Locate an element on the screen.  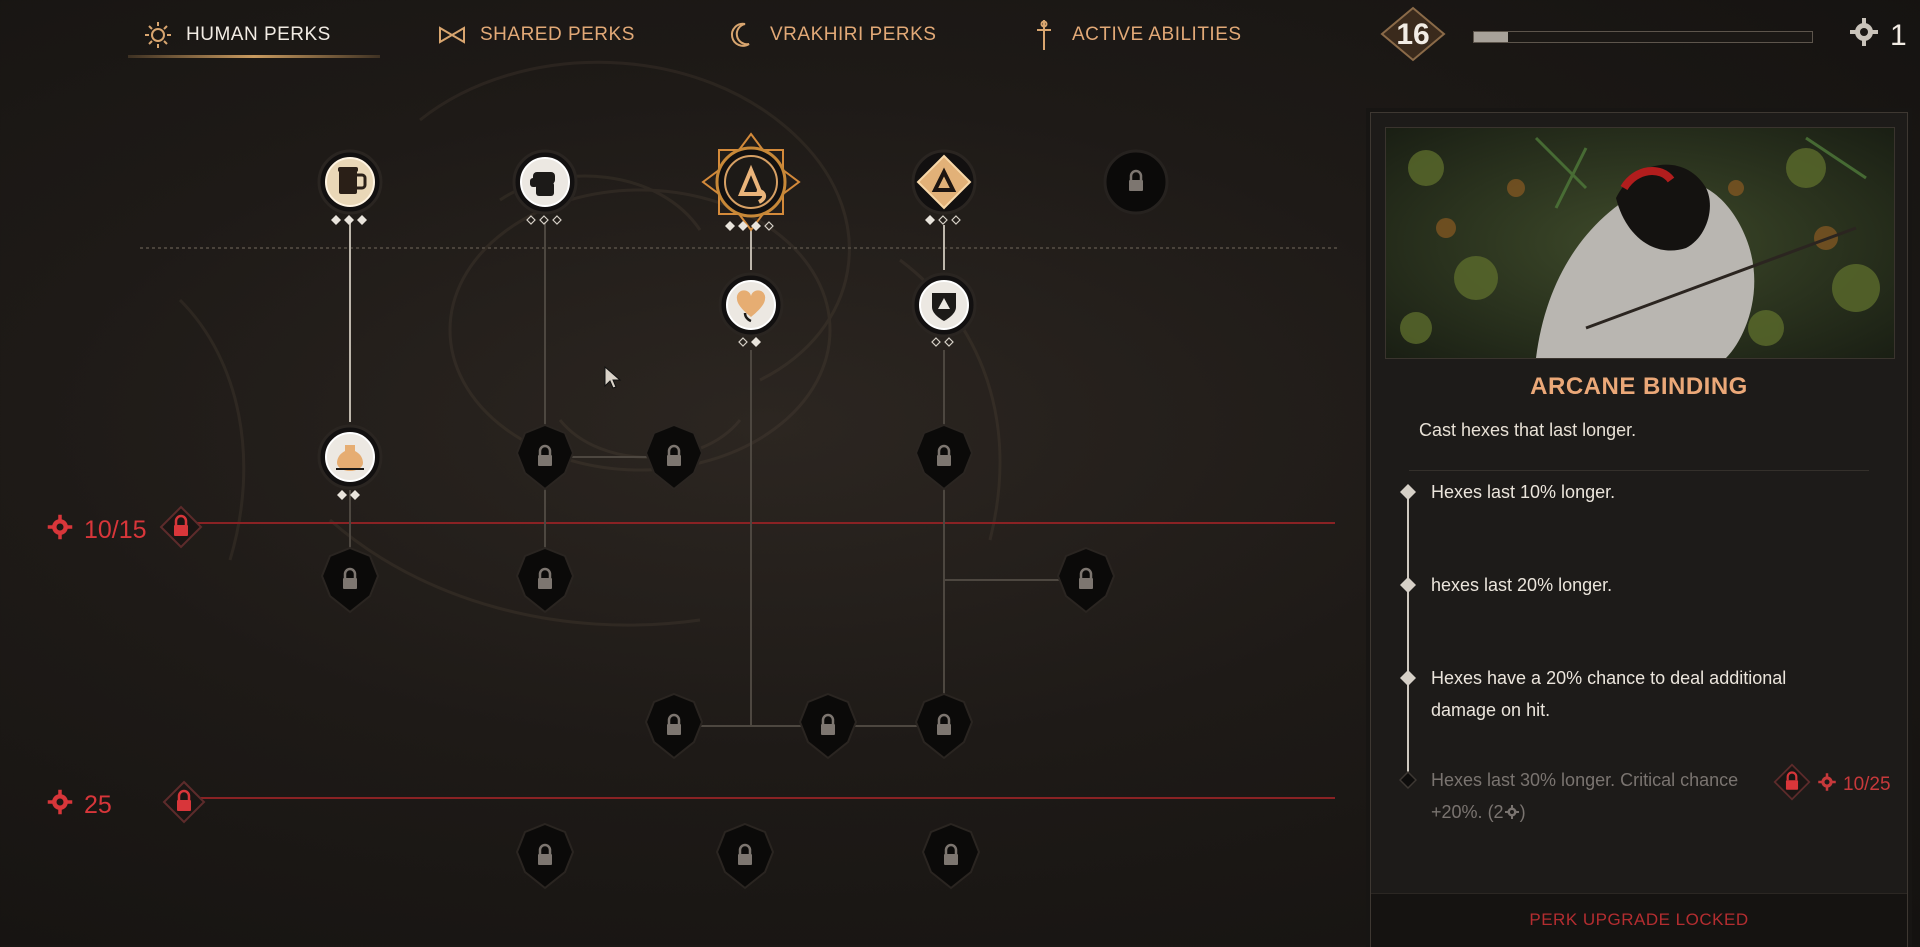
cost-gear-icon is located at coordinates (1511, 812).